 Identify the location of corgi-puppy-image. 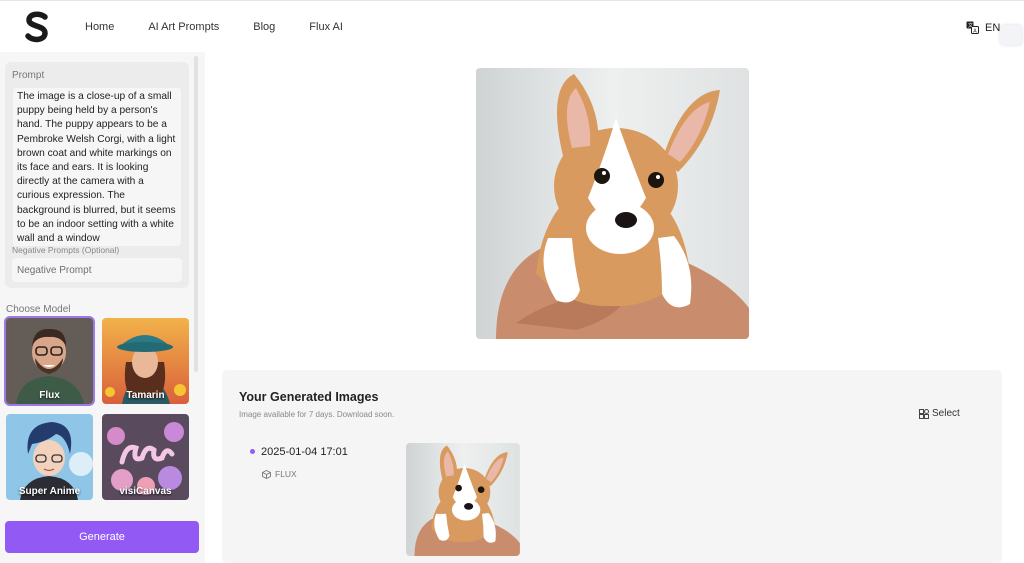
(612, 203).